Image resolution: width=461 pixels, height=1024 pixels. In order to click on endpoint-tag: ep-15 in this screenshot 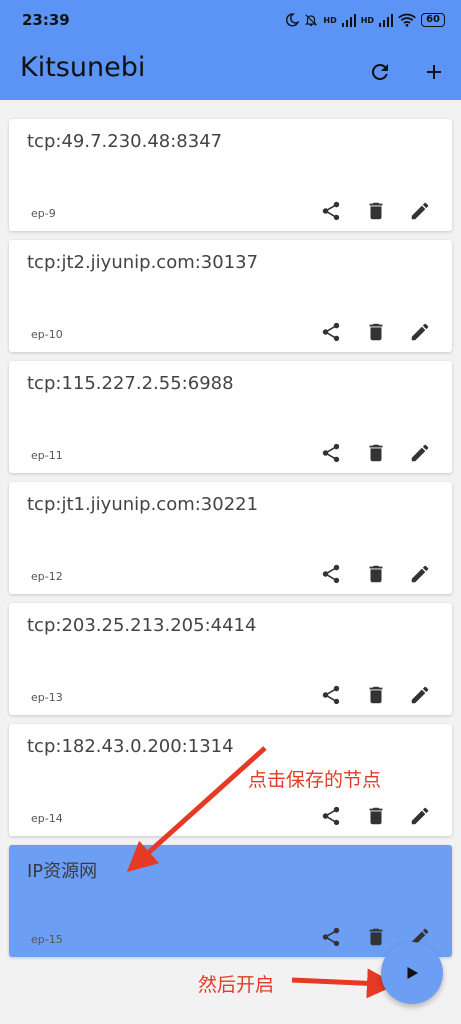, I will do `click(47, 939)`.